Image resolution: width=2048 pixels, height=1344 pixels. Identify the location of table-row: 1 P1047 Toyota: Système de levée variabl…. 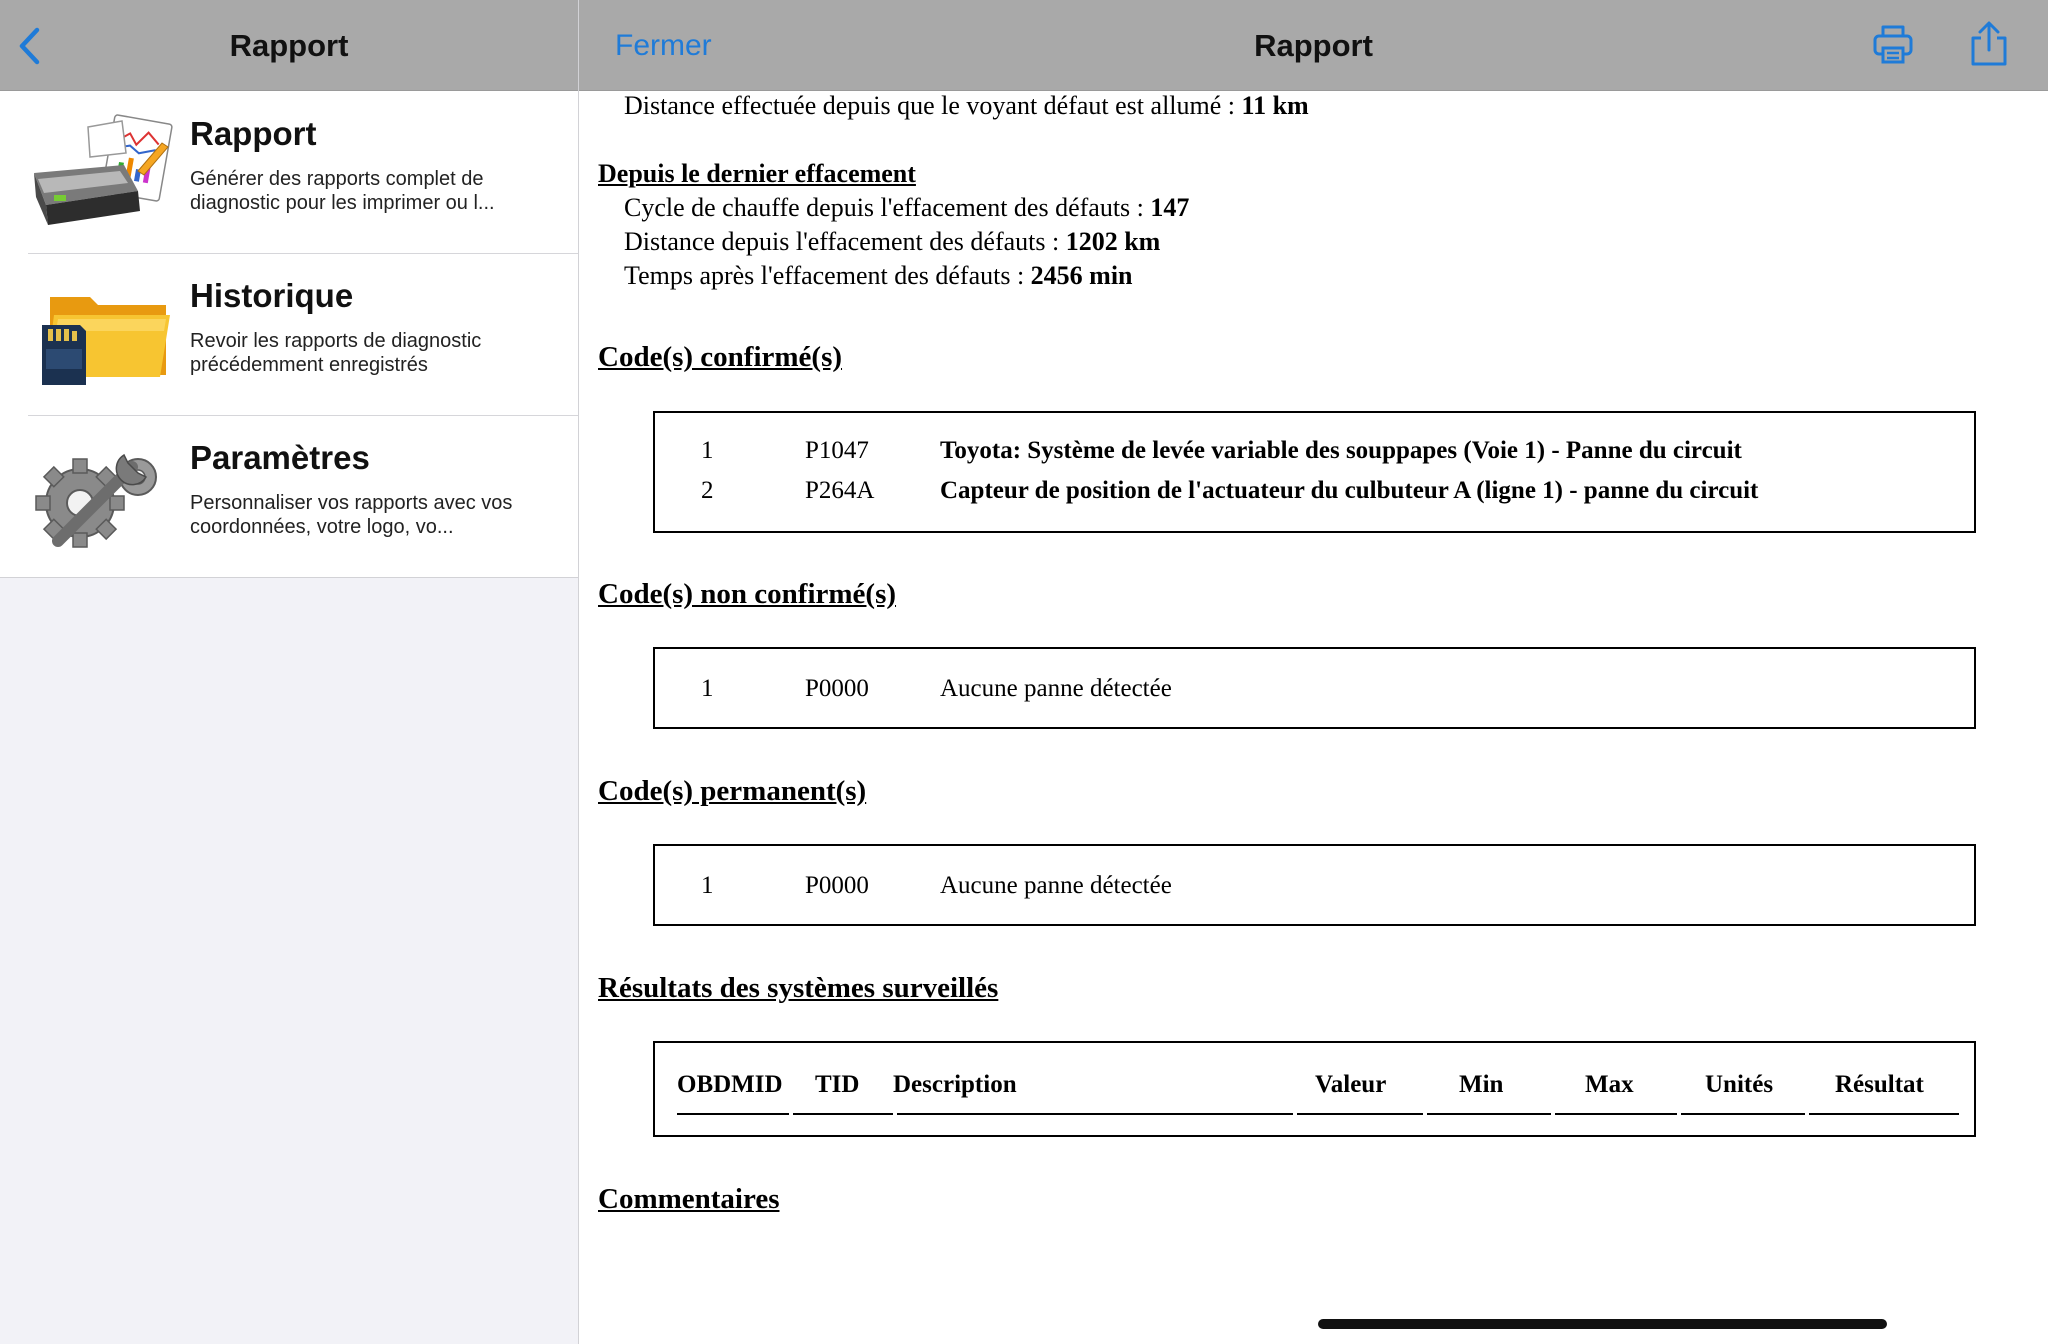
(1221, 450).